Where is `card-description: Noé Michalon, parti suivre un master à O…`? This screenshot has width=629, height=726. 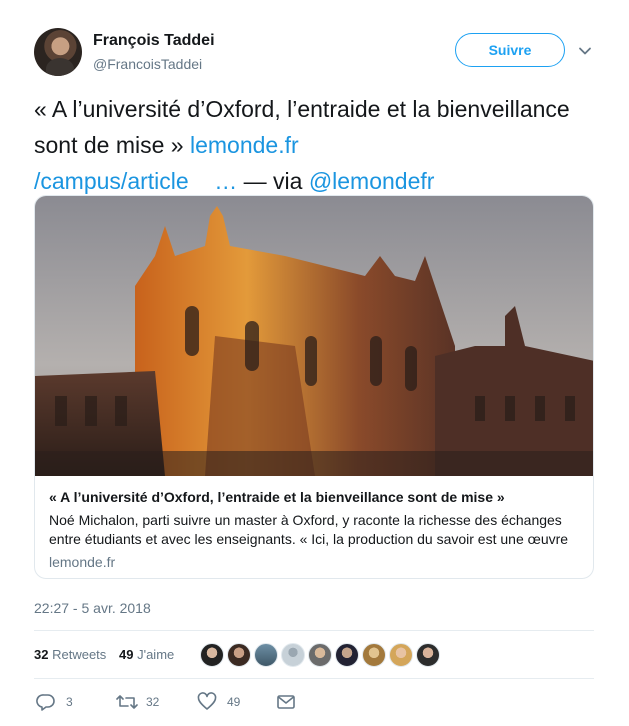
card-description: Noé Michalon, parti suivre un master à O… is located at coordinates (309, 529).